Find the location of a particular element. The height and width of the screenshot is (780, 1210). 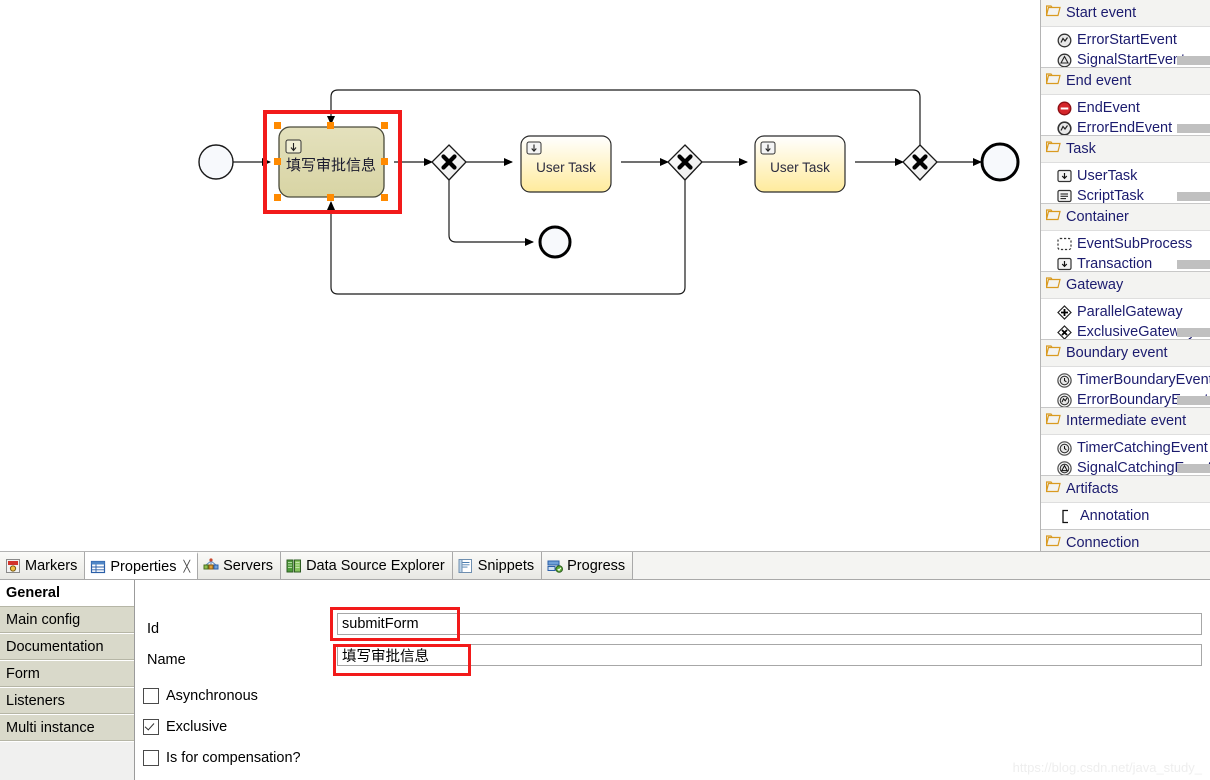

parallel-gateway-icon is located at coordinates (1064, 312).